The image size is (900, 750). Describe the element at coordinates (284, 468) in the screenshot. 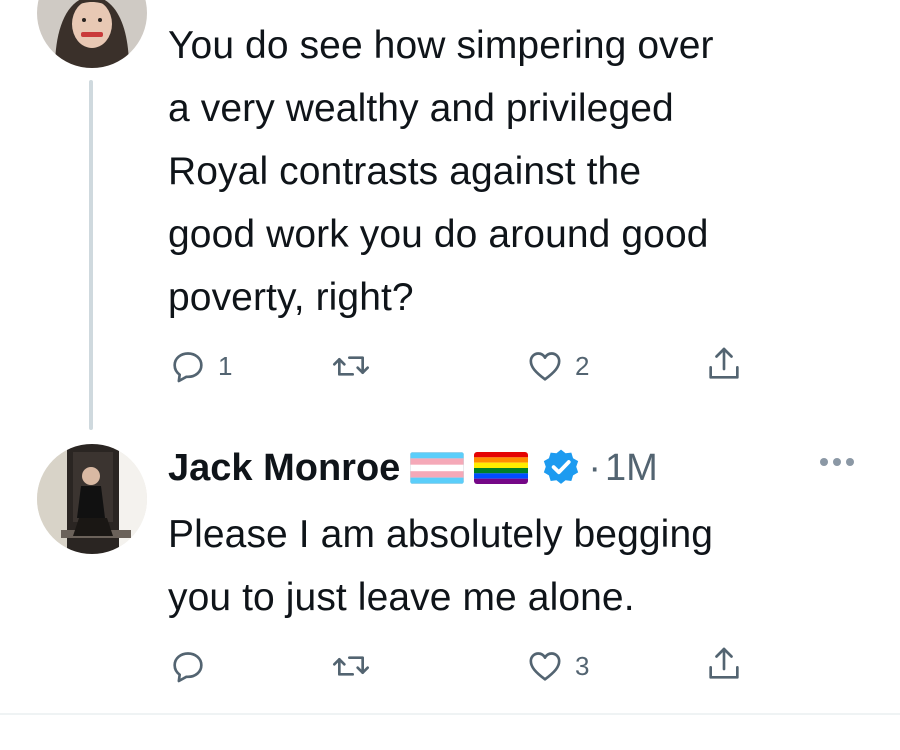

I see `author-name: Jack Monroe` at that location.